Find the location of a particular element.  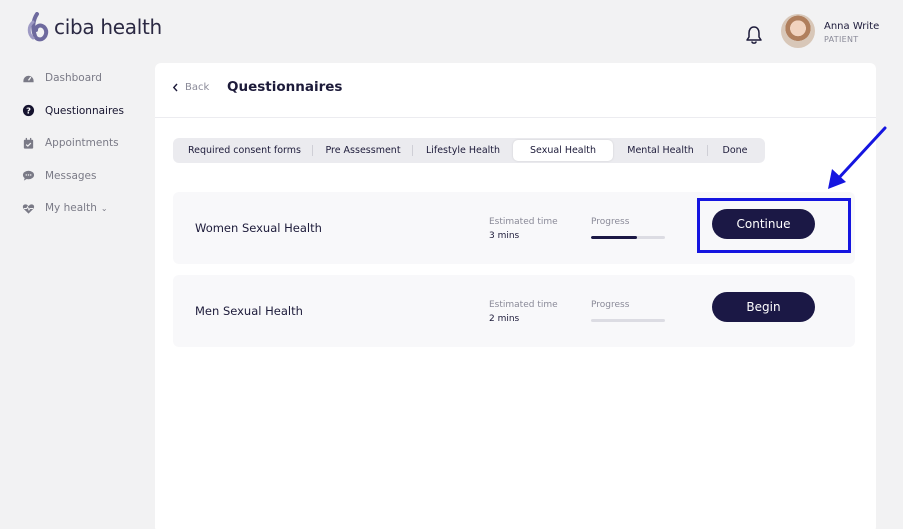

question-icon: ? is located at coordinates (28, 111).